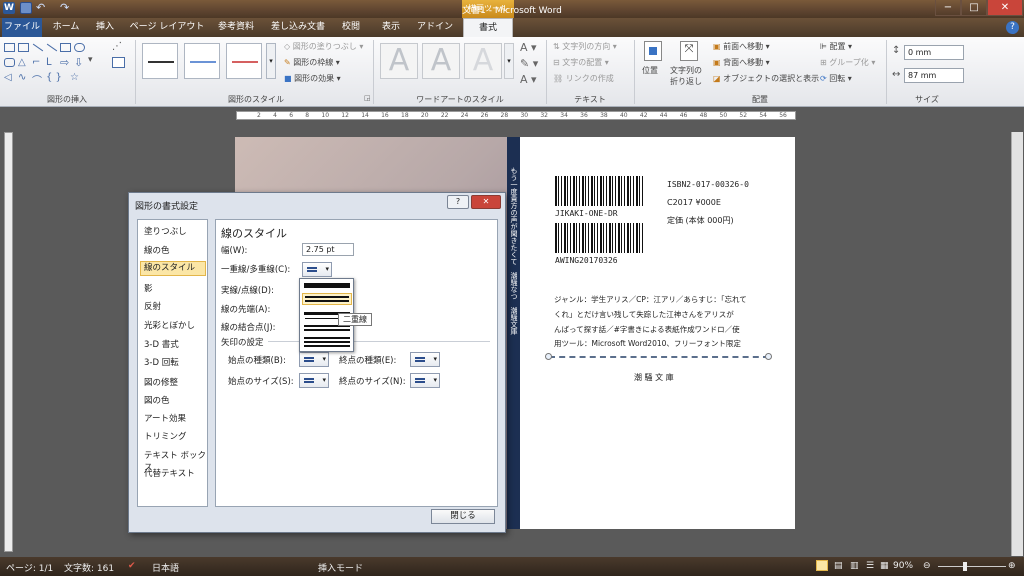  What do you see at coordinates (165, 567) in the screenshot?
I see `language-label: 日本語` at bounding box center [165, 567].